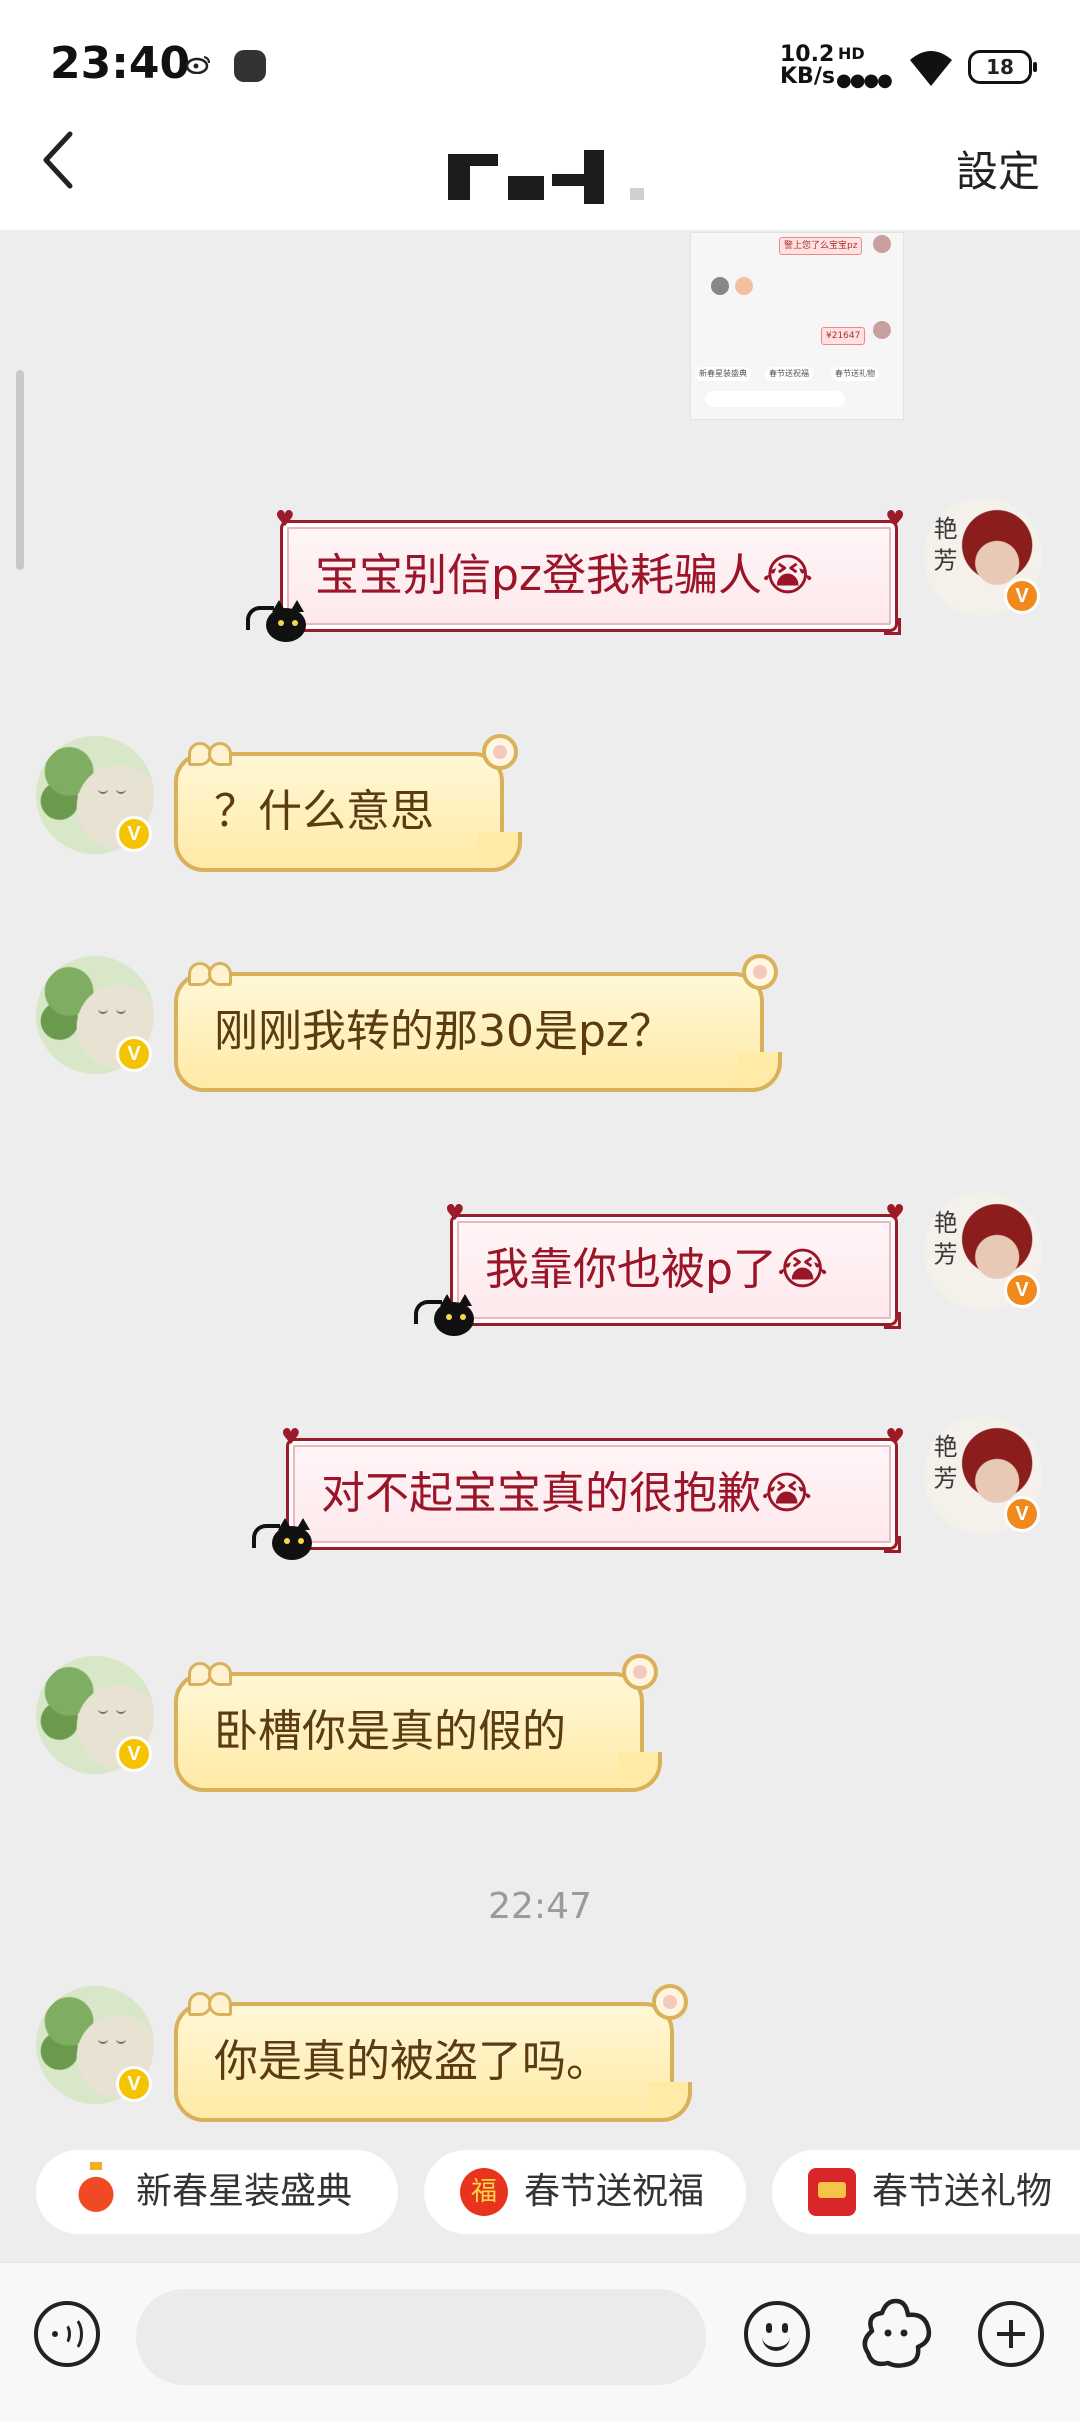  What do you see at coordinates (120, 63) in the screenshot?
I see `status-time: 23:40` at bounding box center [120, 63].